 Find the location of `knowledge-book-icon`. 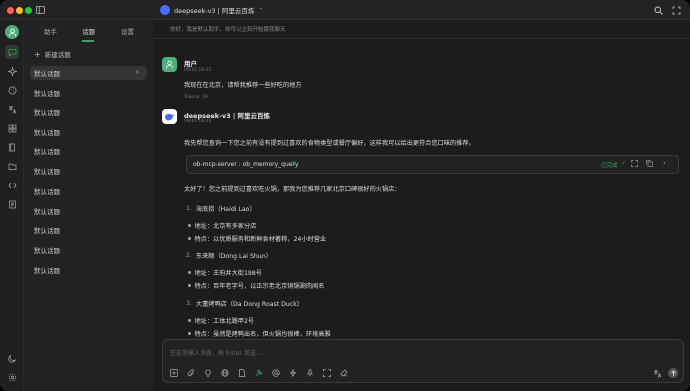

knowledge-book-icon is located at coordinates (12, 147).